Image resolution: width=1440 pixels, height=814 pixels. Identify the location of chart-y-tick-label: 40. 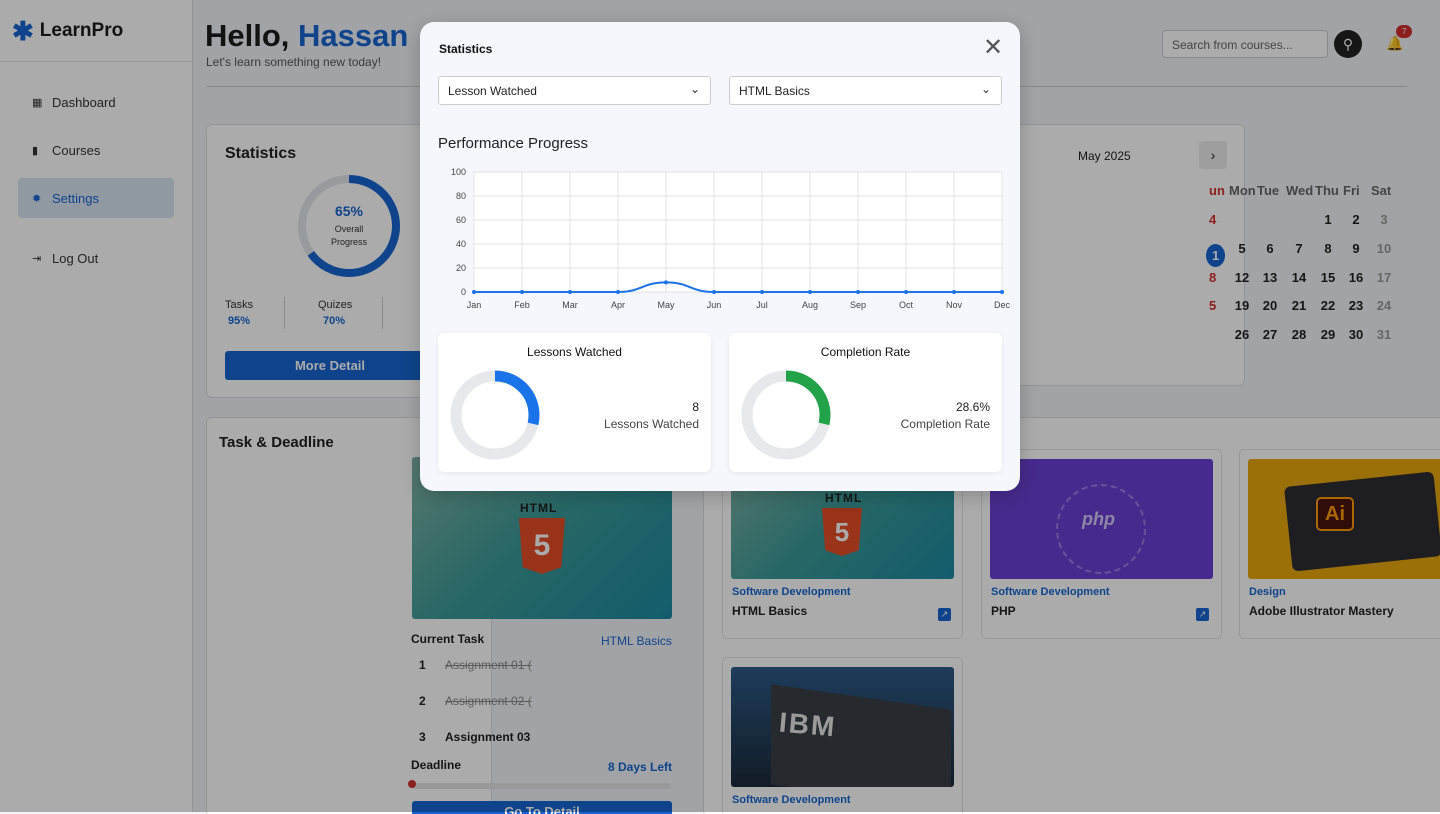
(461, 244).